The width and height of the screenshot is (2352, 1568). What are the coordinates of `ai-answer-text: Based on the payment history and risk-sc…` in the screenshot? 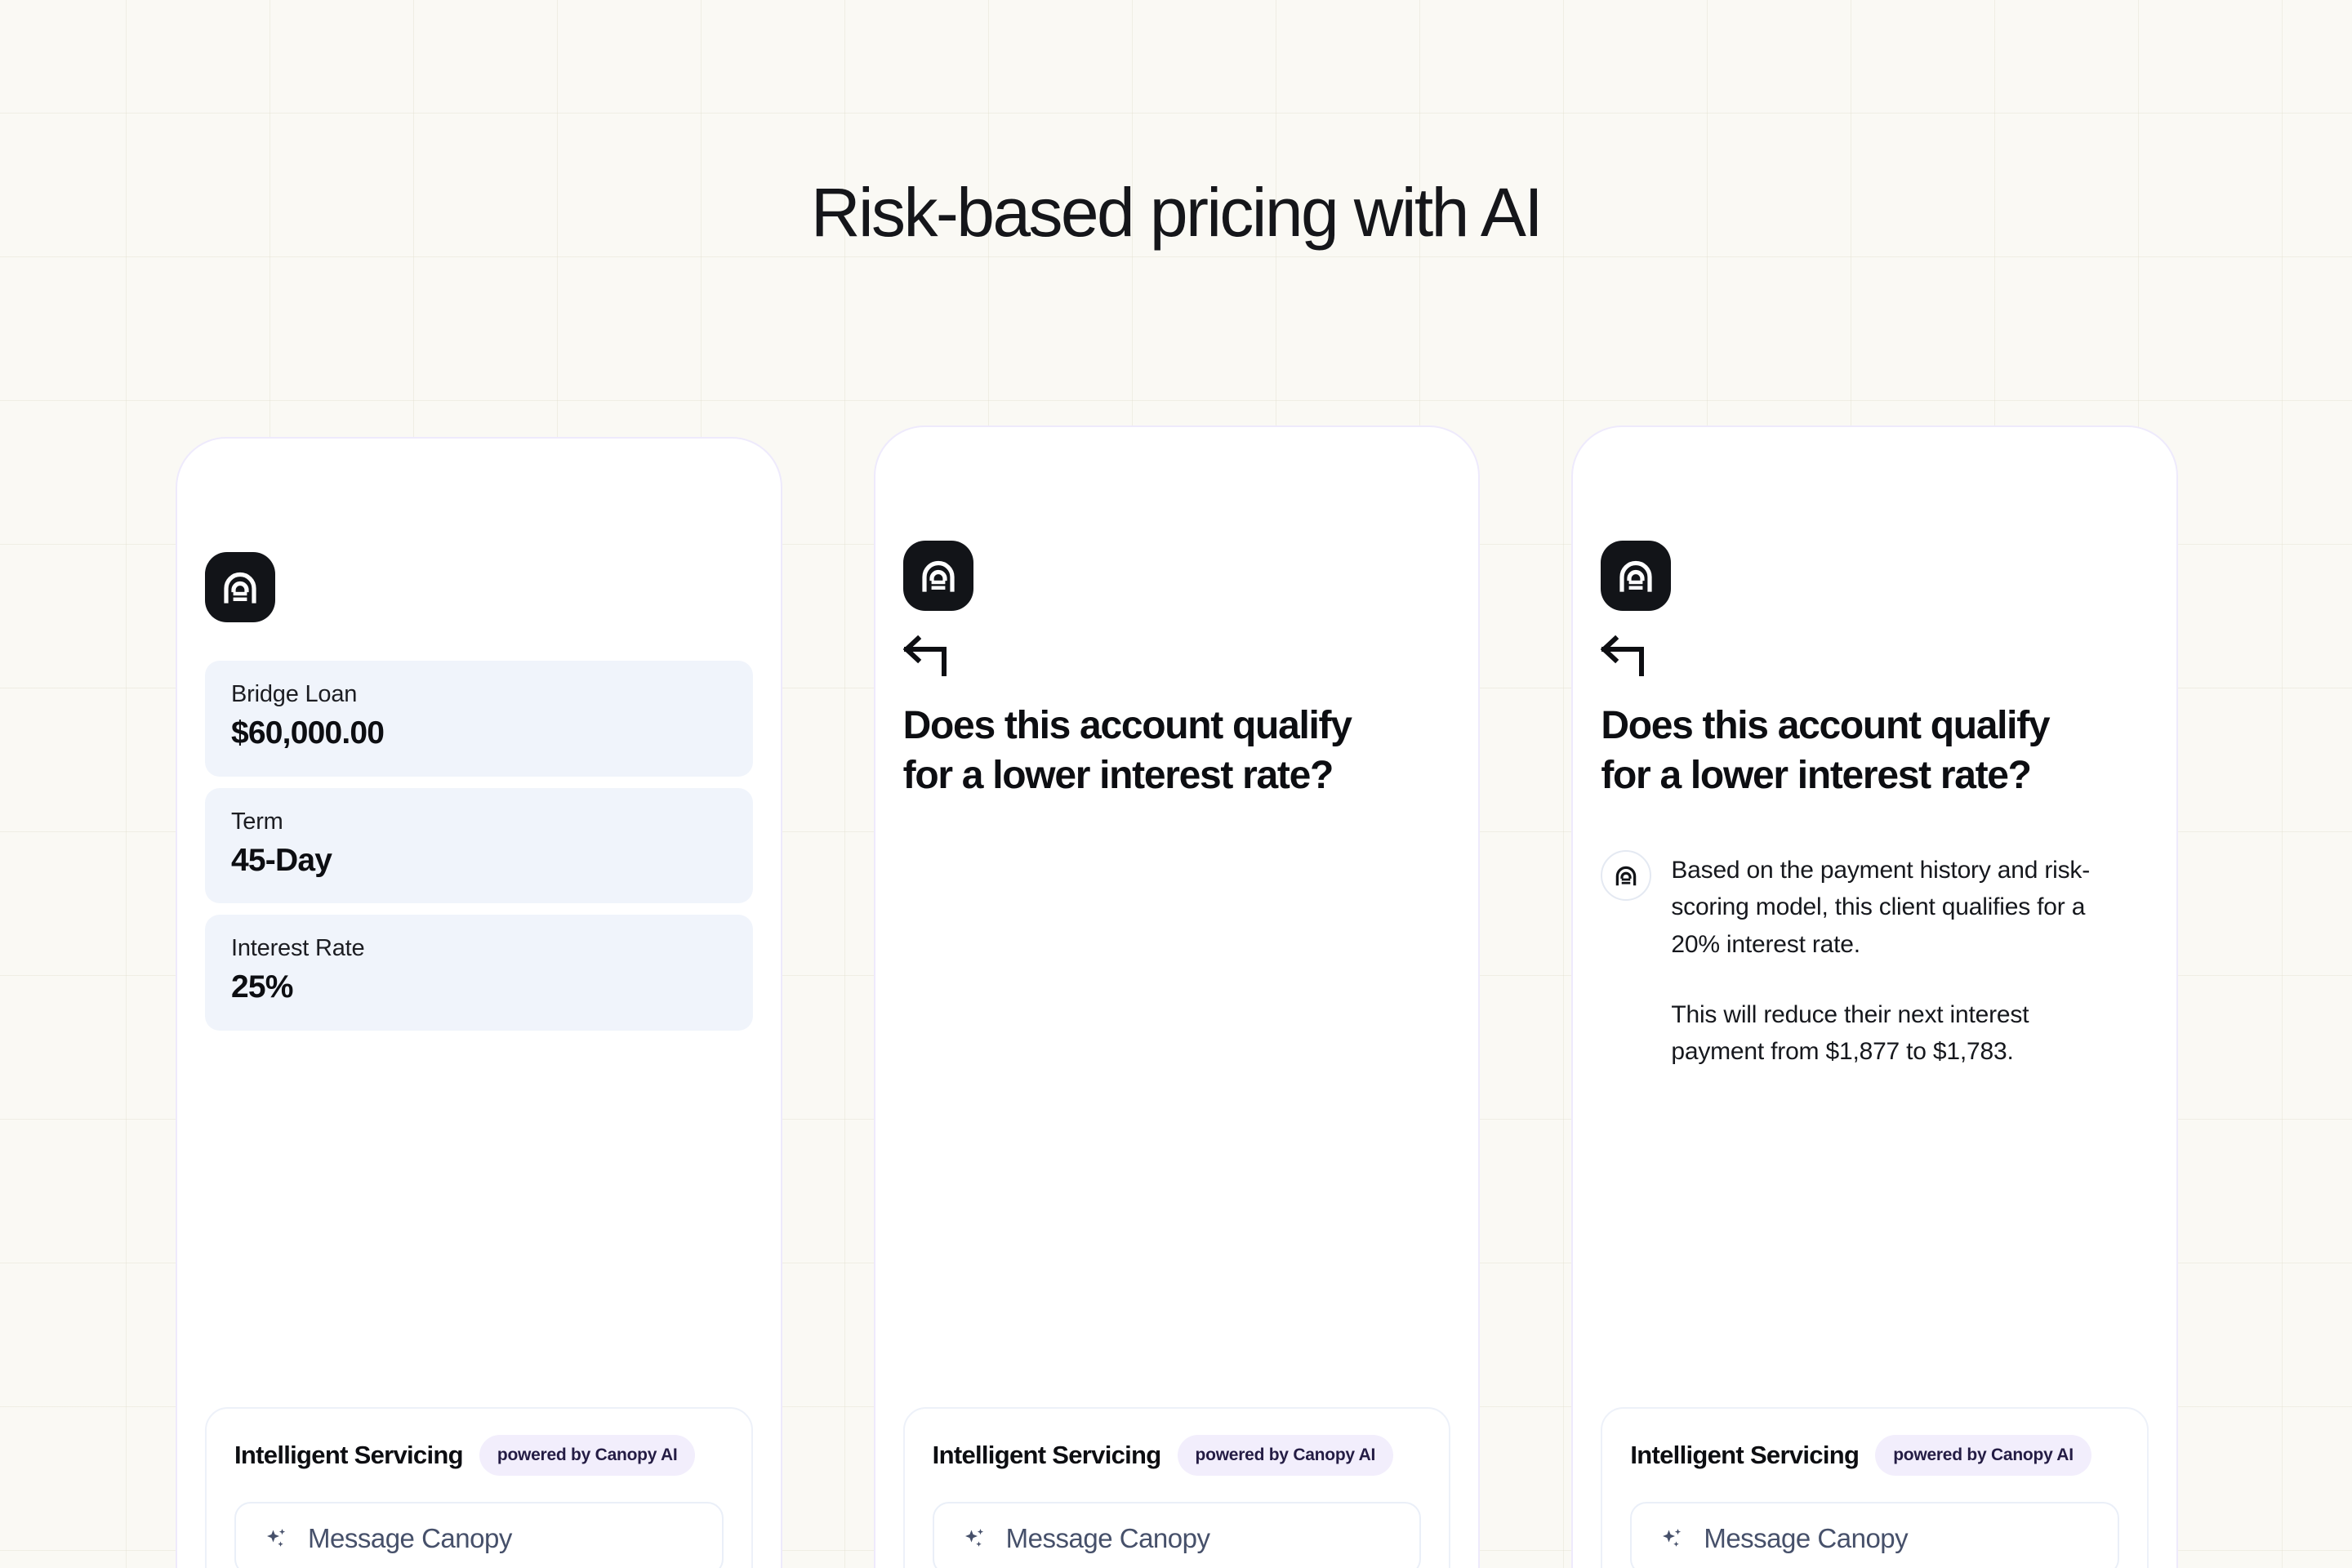 It's located at (1887, 960).